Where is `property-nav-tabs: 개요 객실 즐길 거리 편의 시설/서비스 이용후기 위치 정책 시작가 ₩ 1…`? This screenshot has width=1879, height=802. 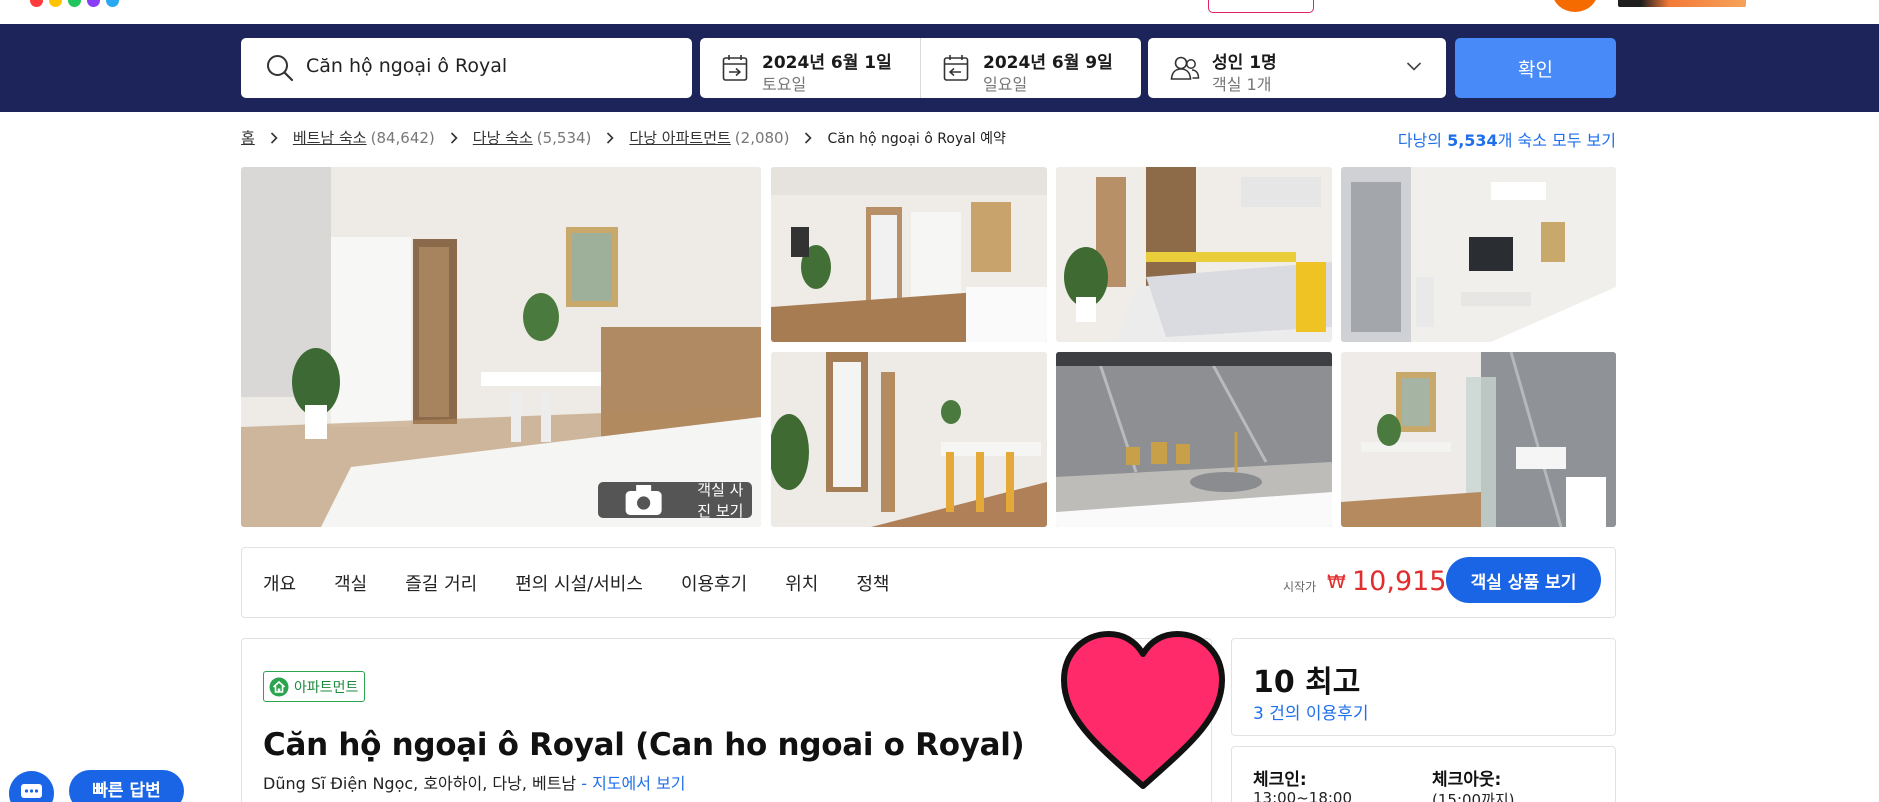 property-nav-tabs: 개요 객실 즐길 거리 편의 시설/서비스 이용후기 위치 정책 시작가 ₩ 1… is located at coordinates (928, 582).